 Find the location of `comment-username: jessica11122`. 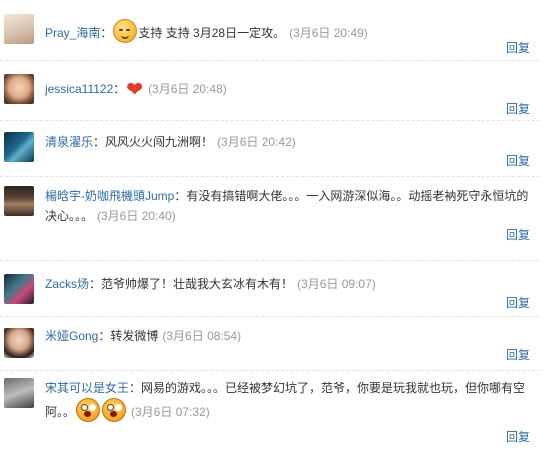

comment-username: jessica11122 is located at coordinates (79, 89).